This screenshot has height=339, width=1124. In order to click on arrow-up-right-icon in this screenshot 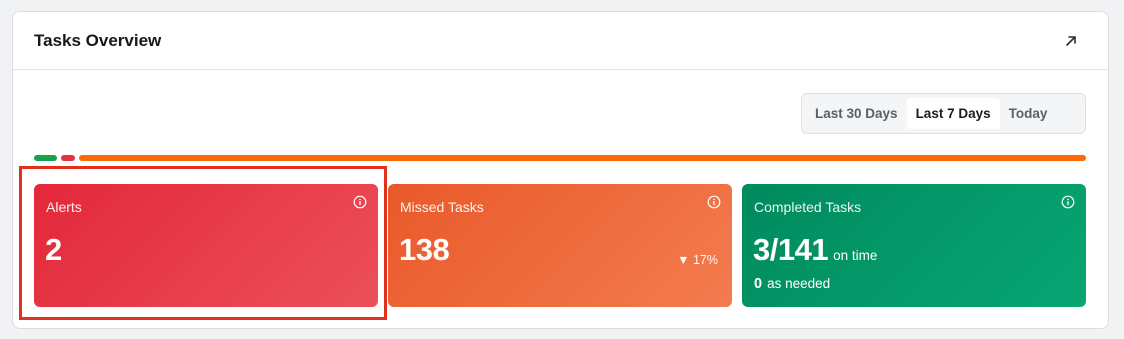, I will do `click(1071, 41)`.